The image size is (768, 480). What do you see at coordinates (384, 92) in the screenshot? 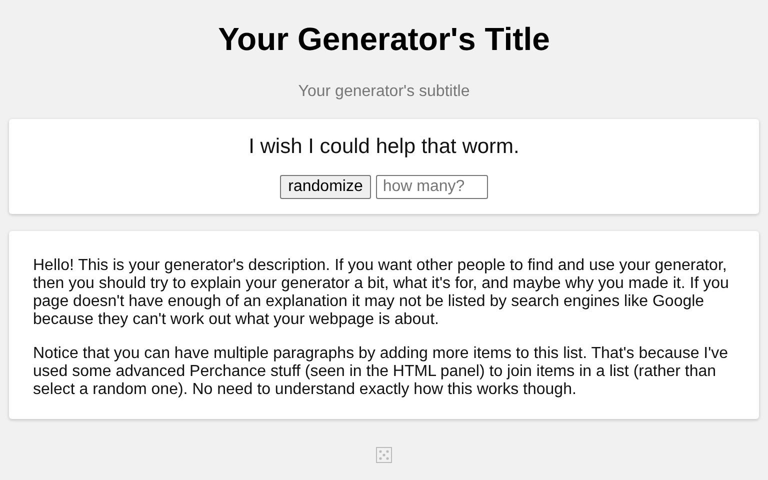
I see `page-subtitle: Your generator's subtitle` at bounding box center [384, 92].